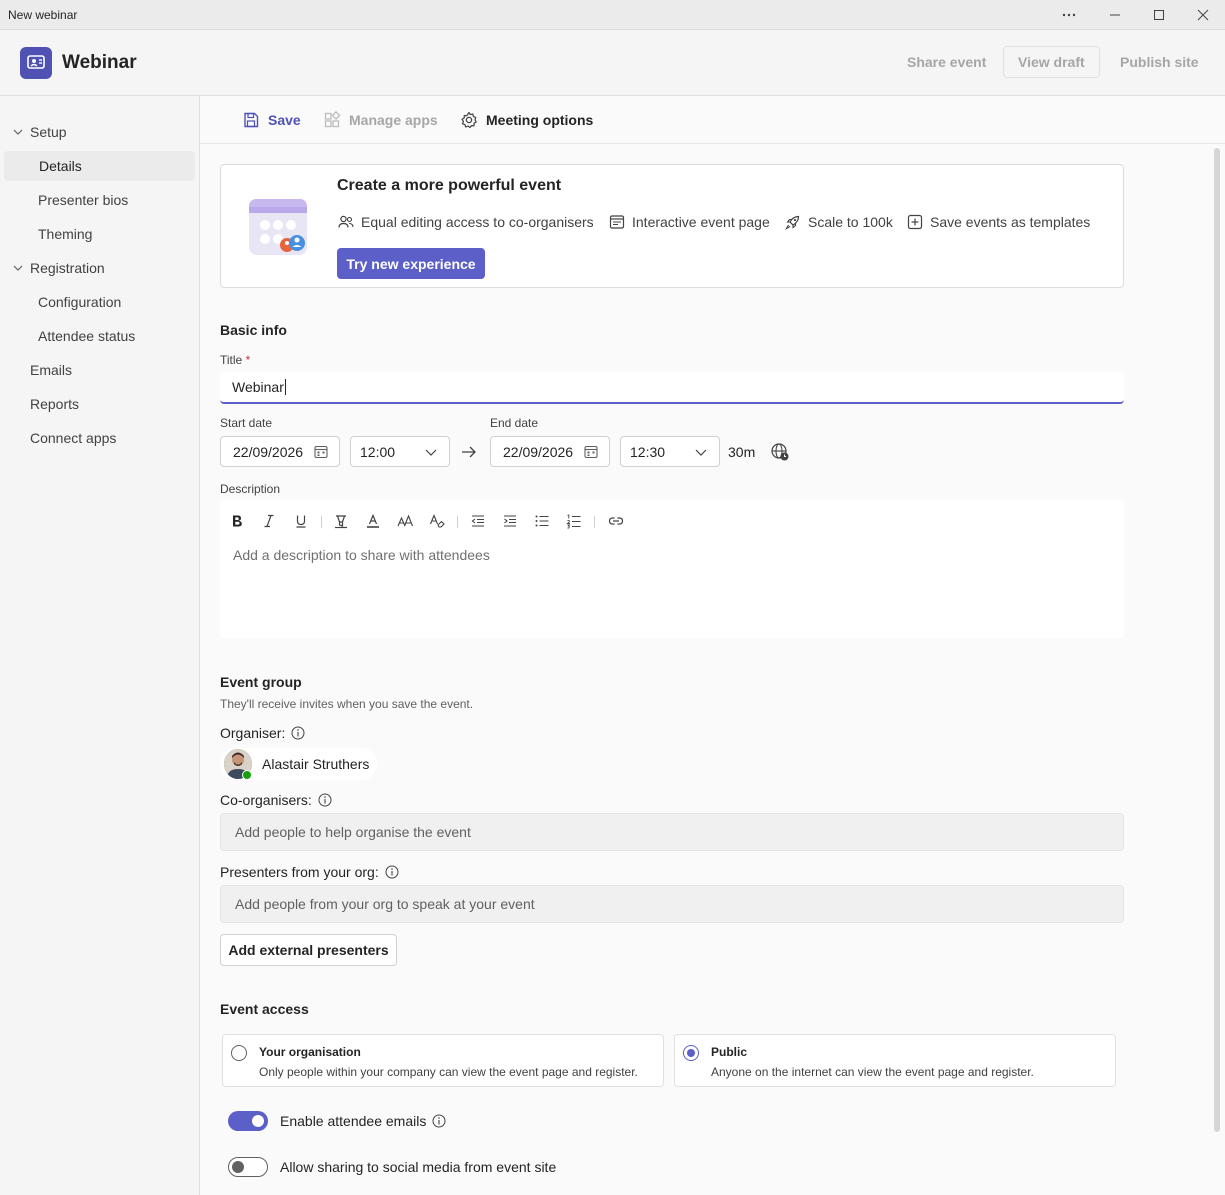  I want to click on sidebar-item-label: Attendee status, so click(87, 336).